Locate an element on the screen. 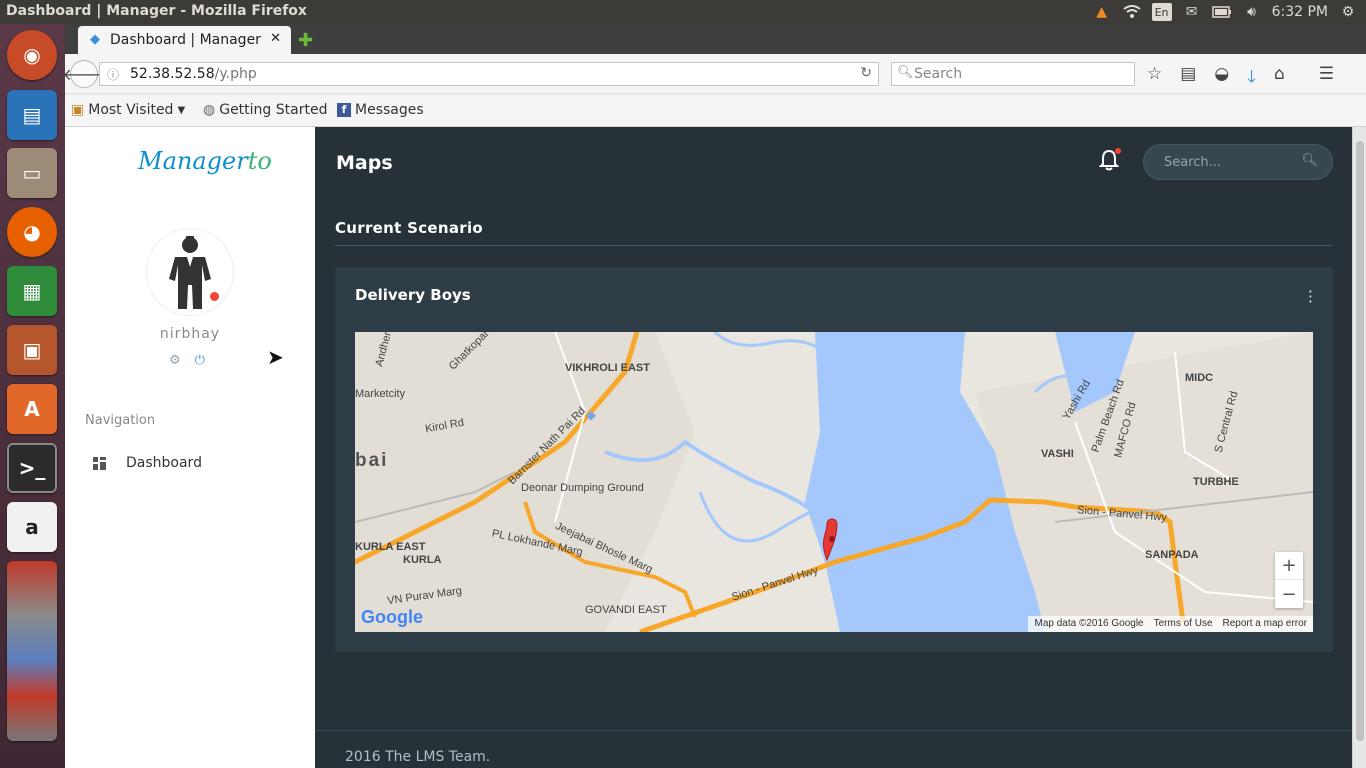  home-icon: ⌂ is located at coordinates (1279, 78).